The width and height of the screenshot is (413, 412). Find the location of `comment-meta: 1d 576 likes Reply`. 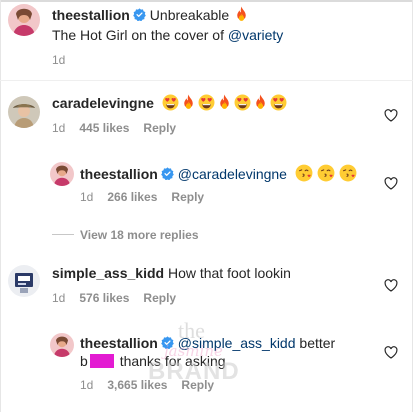

comment-meta: 1d 576 likes Reply is located at coordinates (114, 298).